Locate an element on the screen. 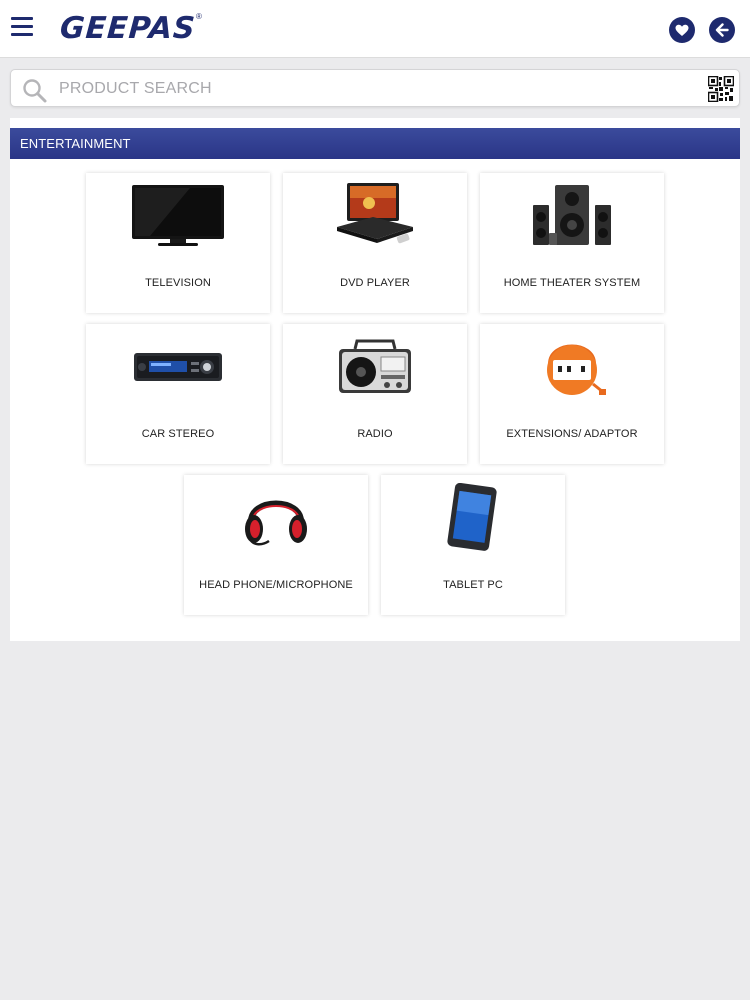 This screenshot has width=750, height=1000. dvd-player-icon is located at coordinates (375, 216).